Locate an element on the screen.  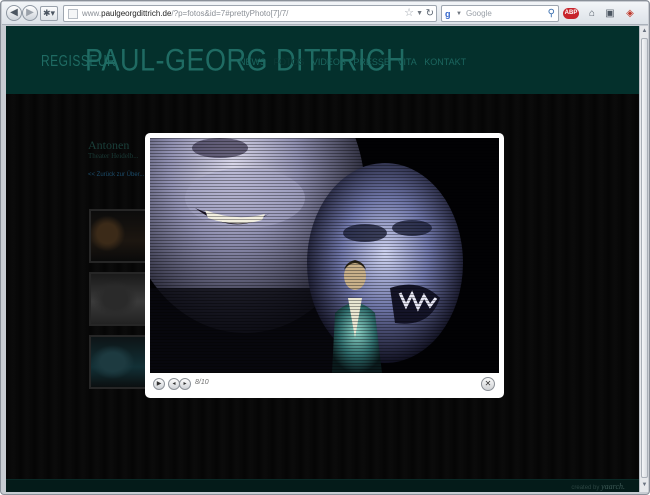
play-button: ▶ is located at coordinates (159, 384).